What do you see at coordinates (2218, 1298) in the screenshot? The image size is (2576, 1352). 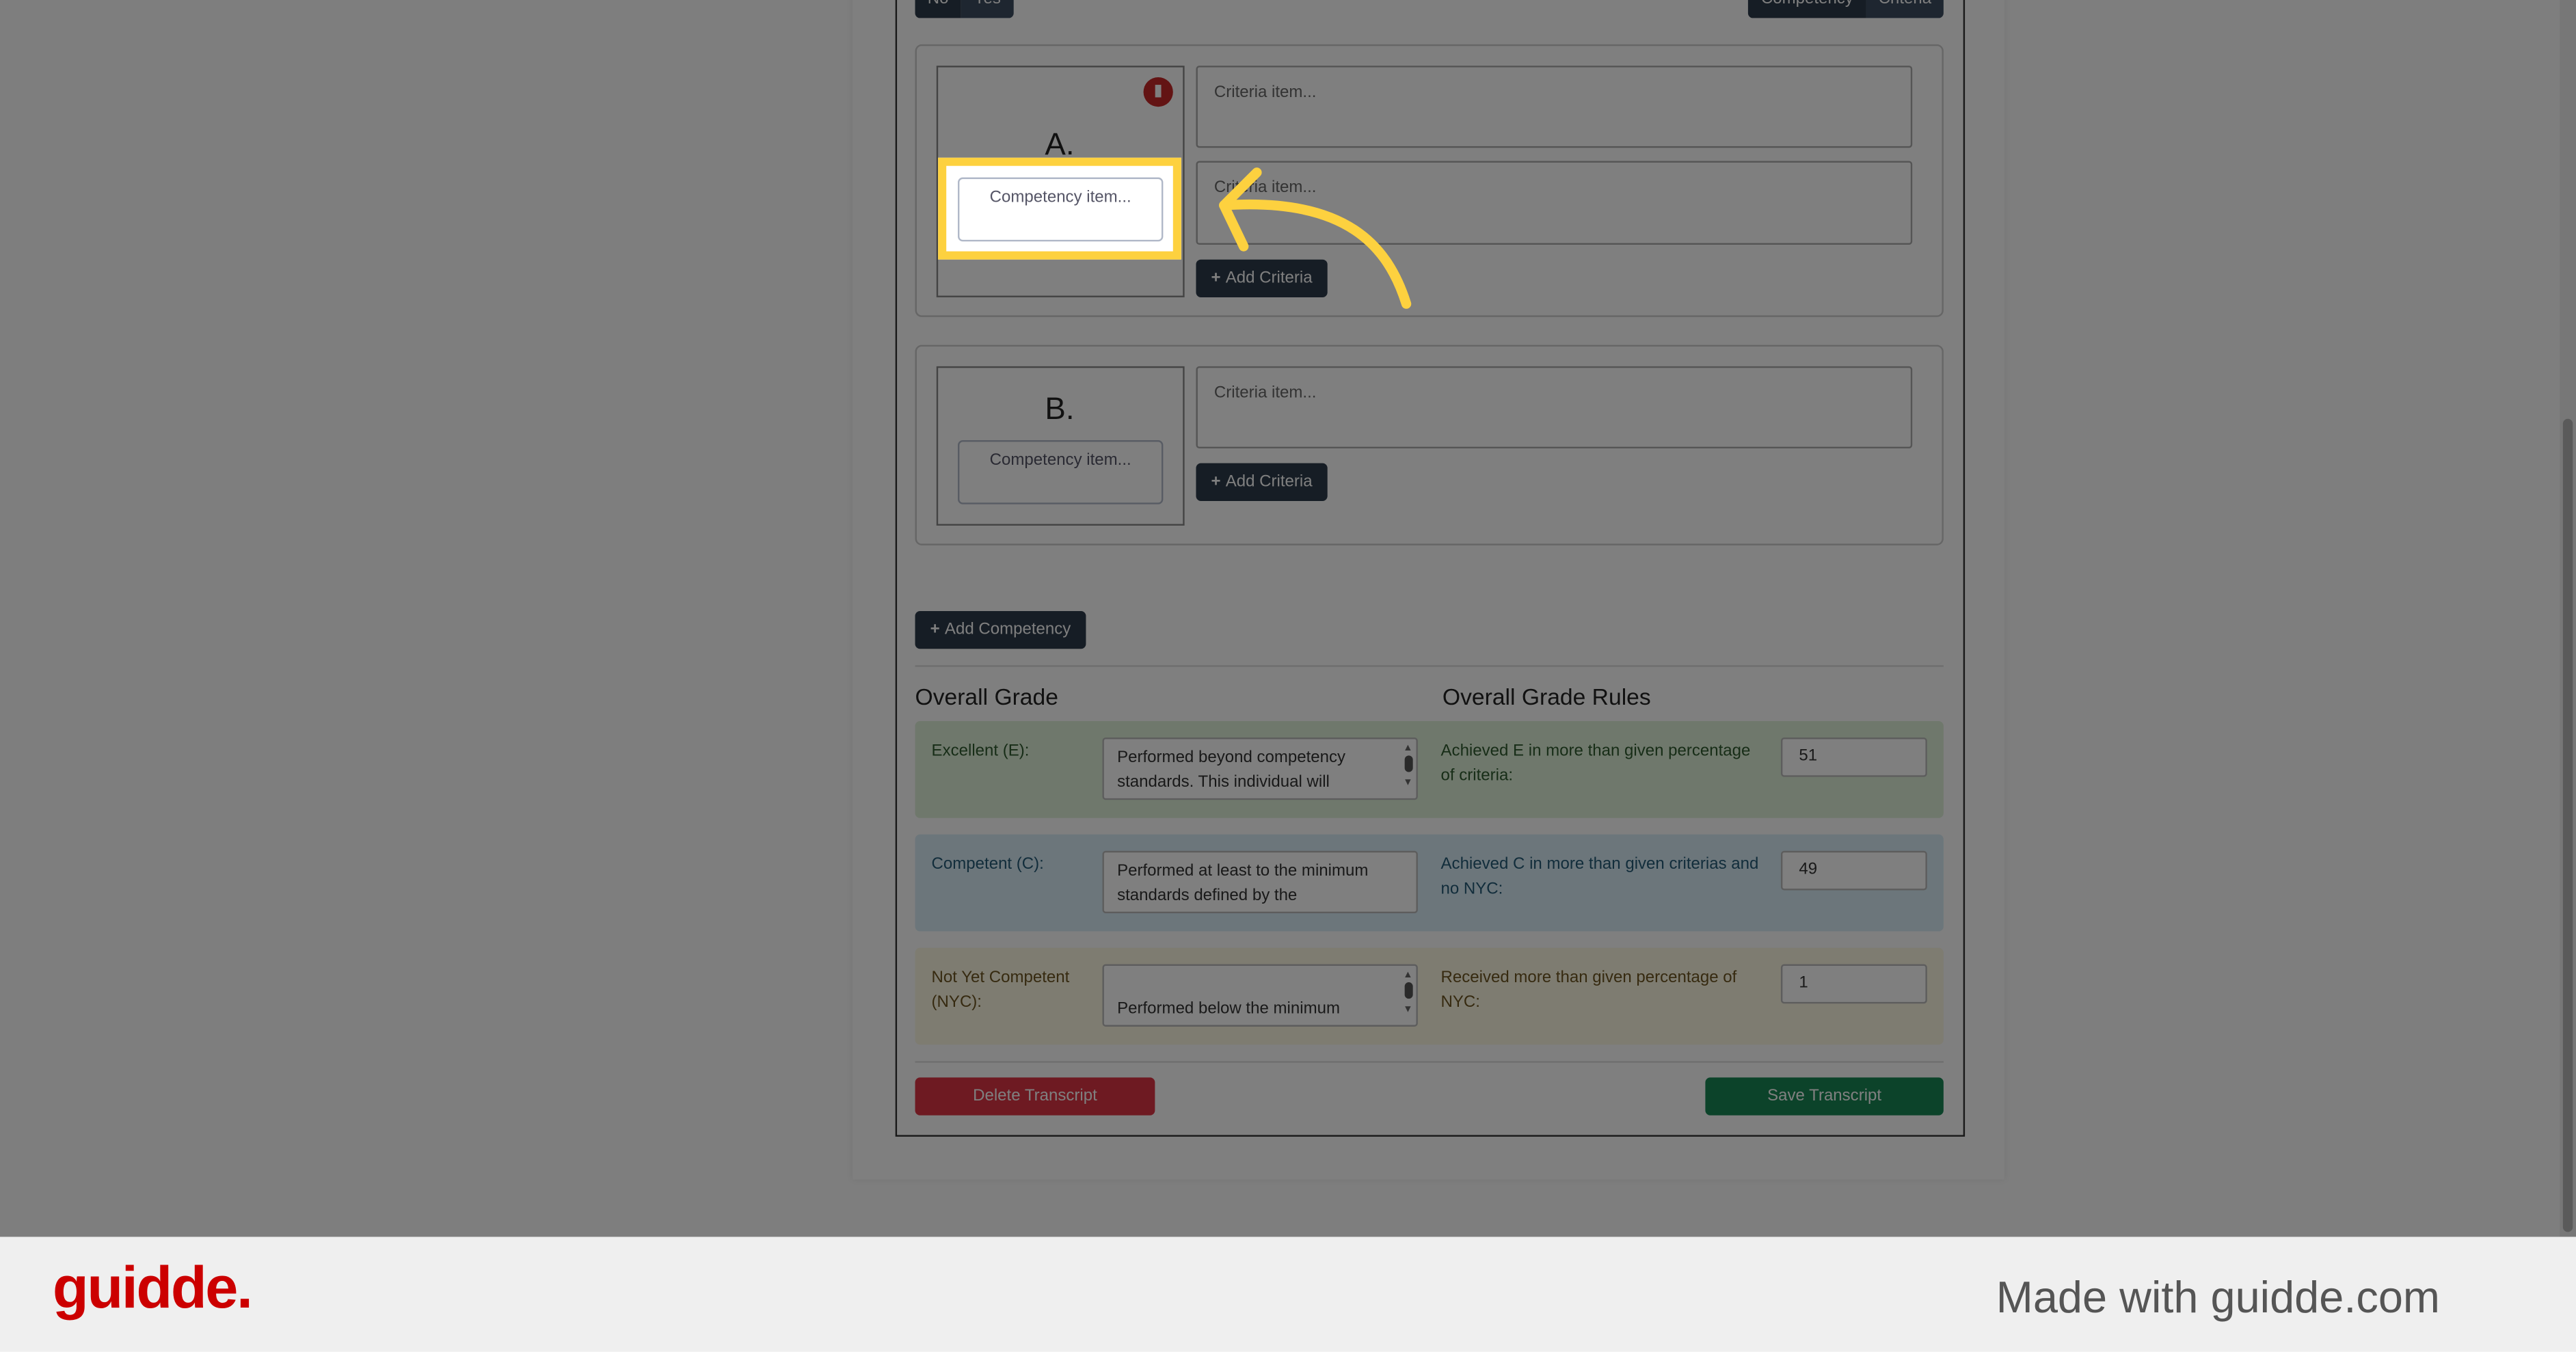 I see `footer-tagline: Made with guidde.com` at bounding box center [2218, 1298].